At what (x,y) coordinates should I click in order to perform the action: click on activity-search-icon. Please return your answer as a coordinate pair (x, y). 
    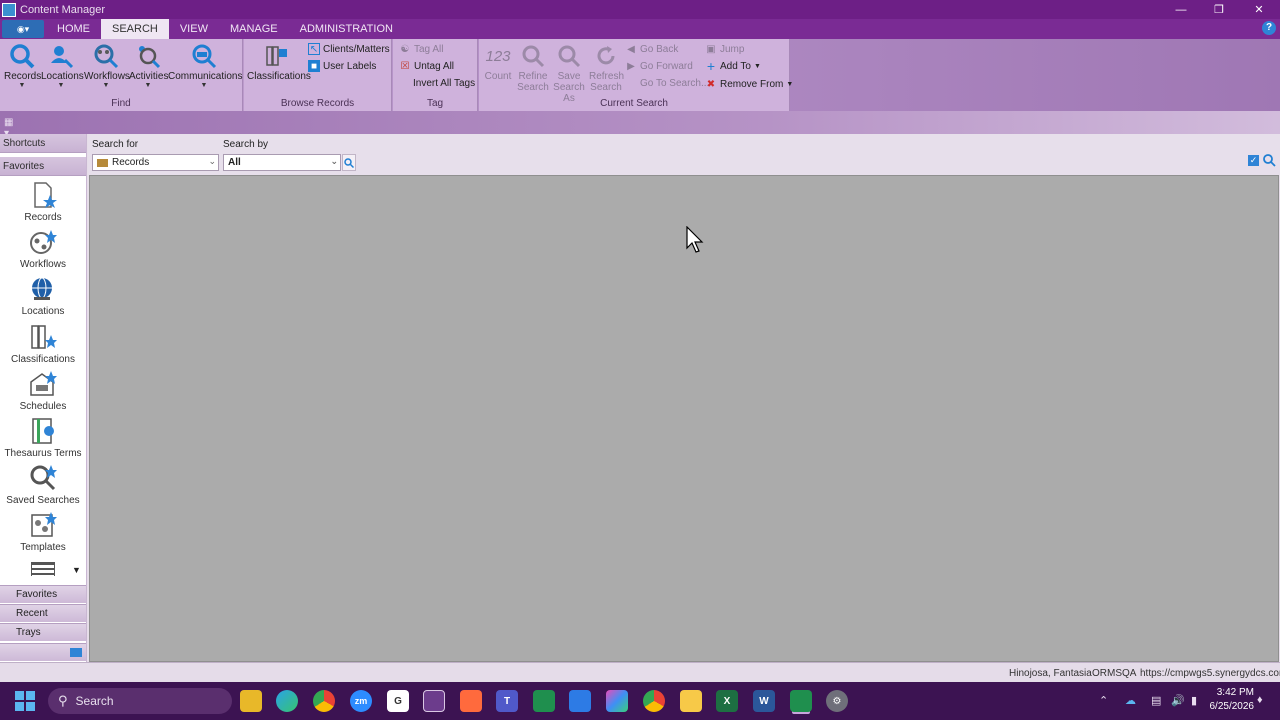
    Looking at the image, I should click on (148, 56).